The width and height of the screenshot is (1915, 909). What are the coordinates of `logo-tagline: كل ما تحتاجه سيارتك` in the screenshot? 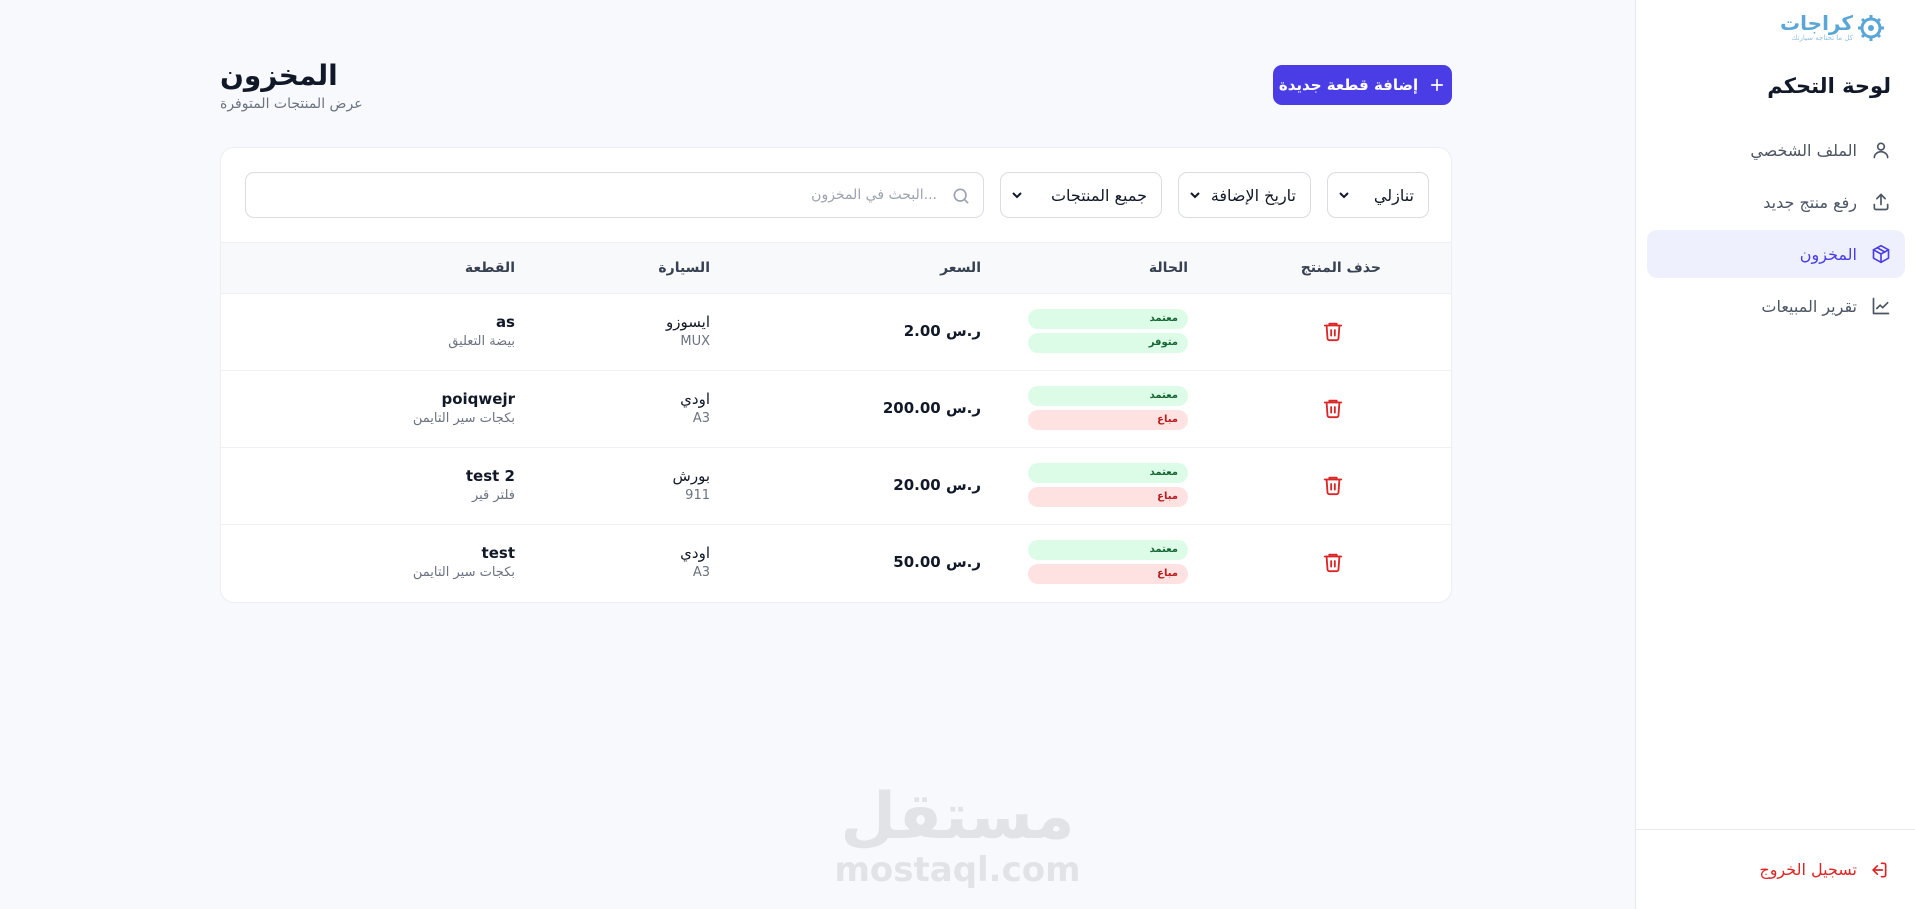 It's located at (1822, 38).